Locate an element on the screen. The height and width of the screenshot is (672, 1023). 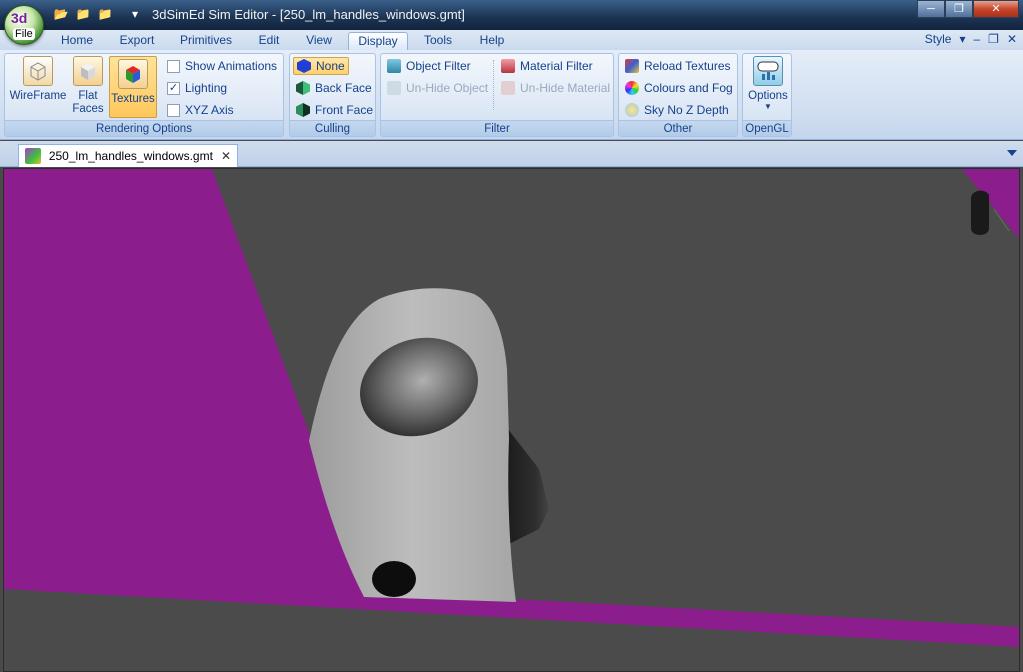
show-animations-checkbox: Show Animations is located at coordinates (222, 66).